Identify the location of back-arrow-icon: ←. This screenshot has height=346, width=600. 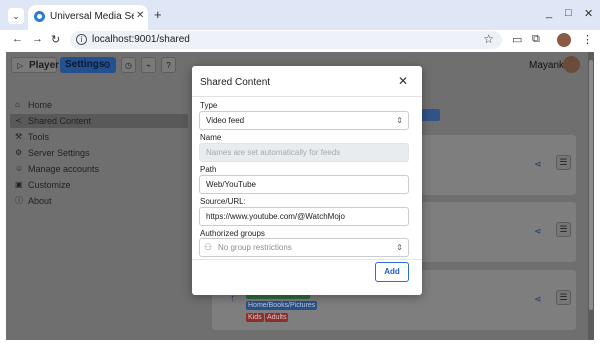
(17, 39).